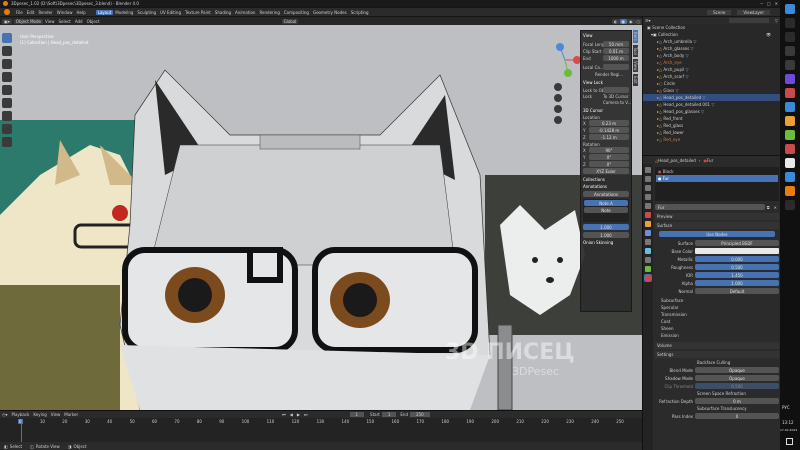 Image resolution: width=800 pixels, height=450 pixels. I want to click on annotation-opacity-field: 1.000, so click(606, 227).